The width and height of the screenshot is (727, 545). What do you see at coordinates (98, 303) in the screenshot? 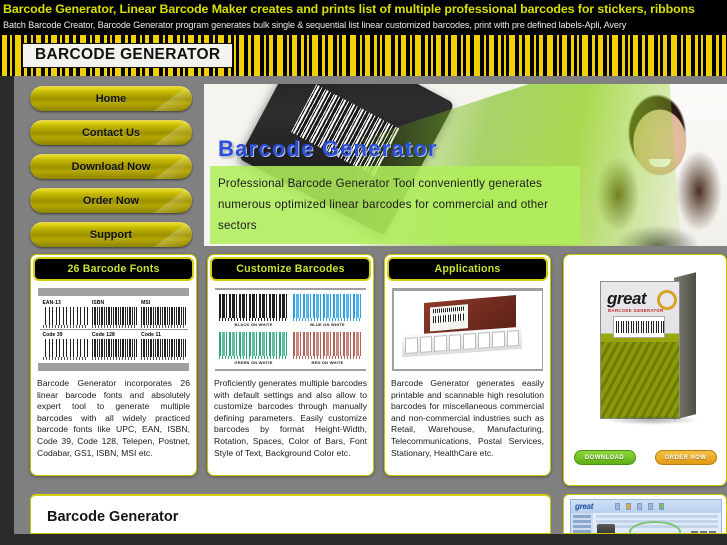
I see `font-name-isbn: ISBN` at bounding box center [98, 303].